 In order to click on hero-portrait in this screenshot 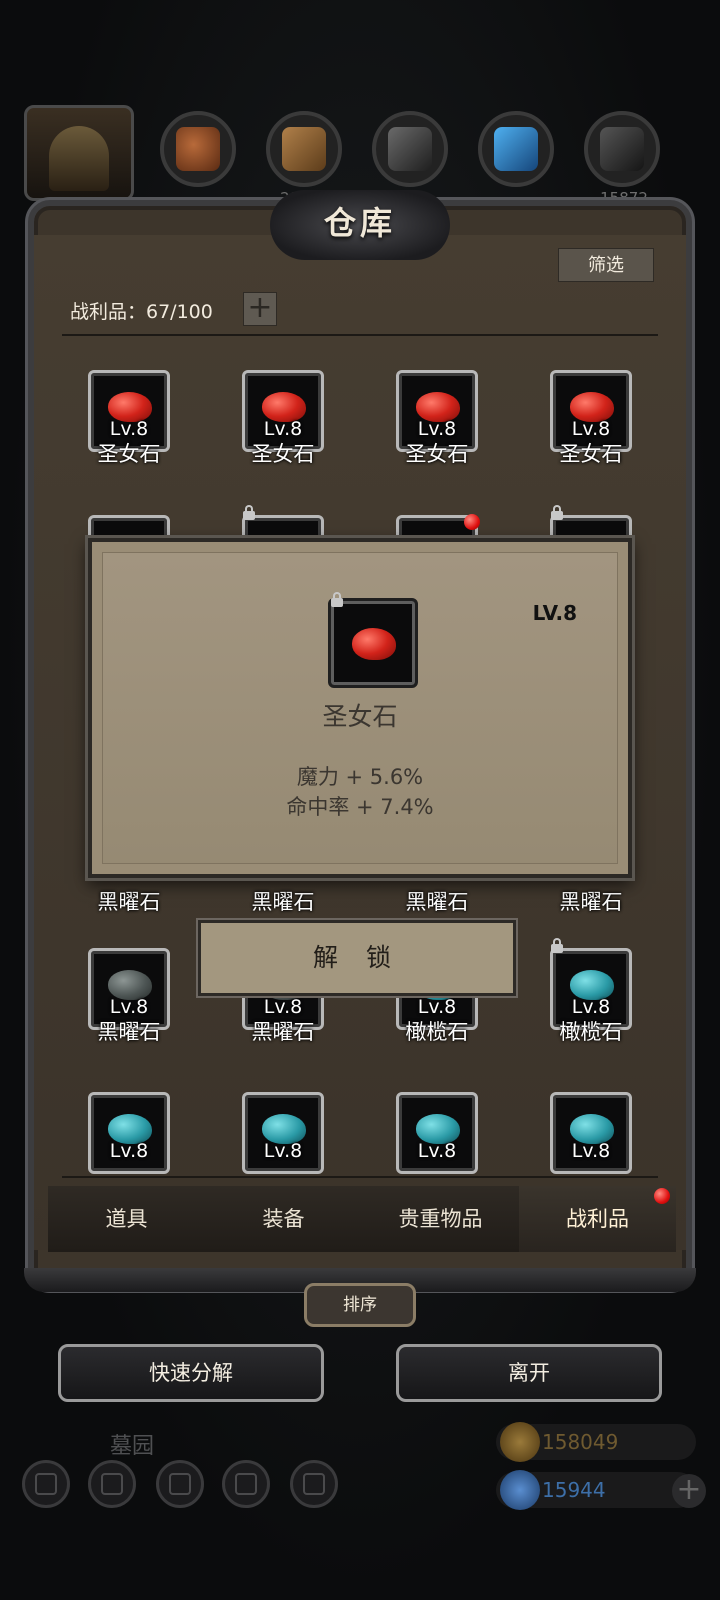, I will do `click(79, 153)`.